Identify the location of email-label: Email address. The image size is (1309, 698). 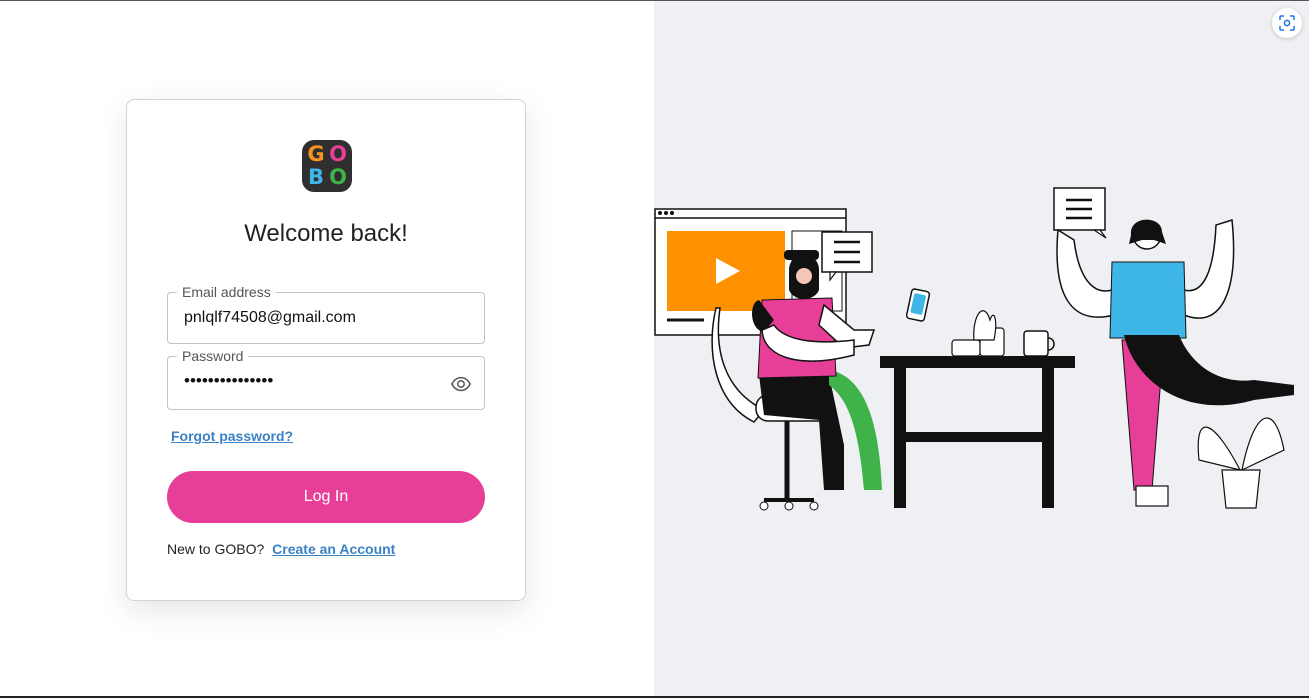
(226, 292).